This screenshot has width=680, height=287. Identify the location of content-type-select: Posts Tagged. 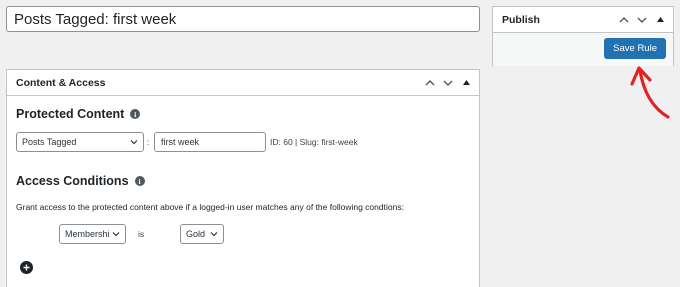
(80, 142).